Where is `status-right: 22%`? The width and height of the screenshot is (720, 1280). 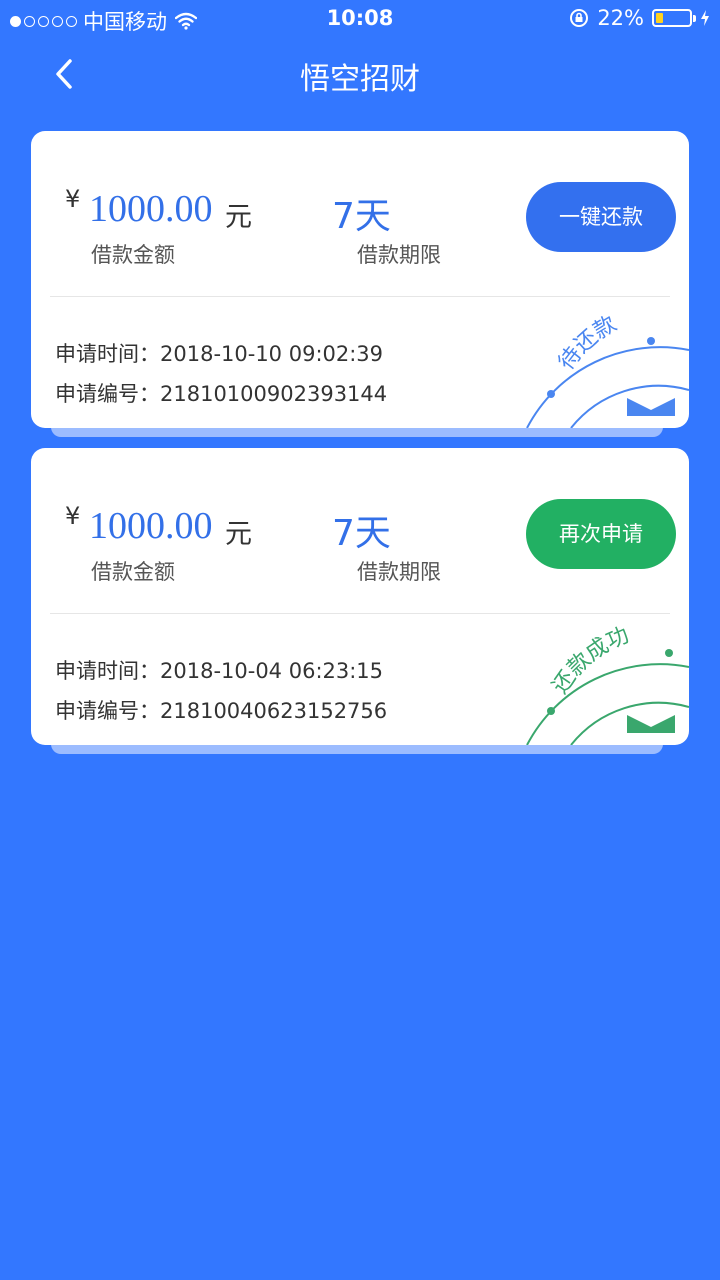 status-right: 22% is located at coordinates (639, 18).